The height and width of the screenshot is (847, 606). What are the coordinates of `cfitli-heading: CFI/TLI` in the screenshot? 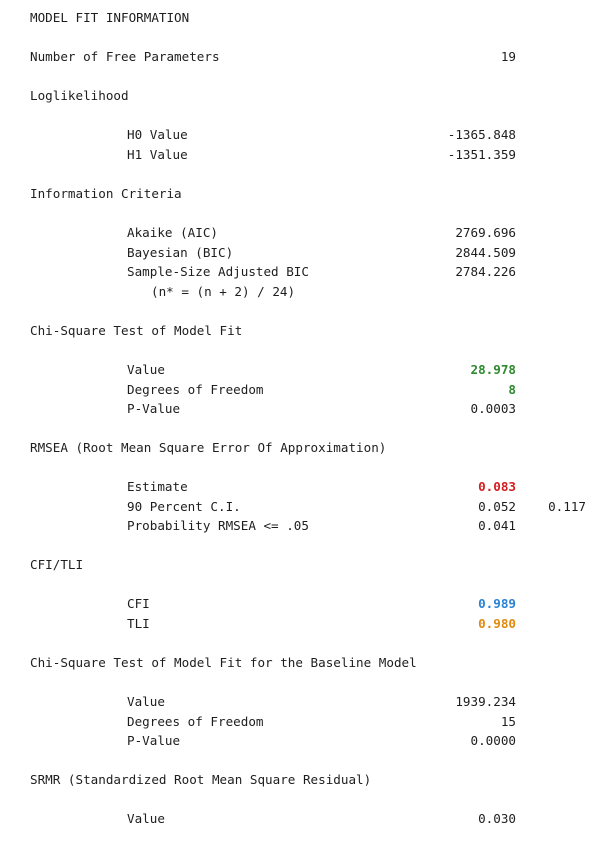 It's located at (57, 564).